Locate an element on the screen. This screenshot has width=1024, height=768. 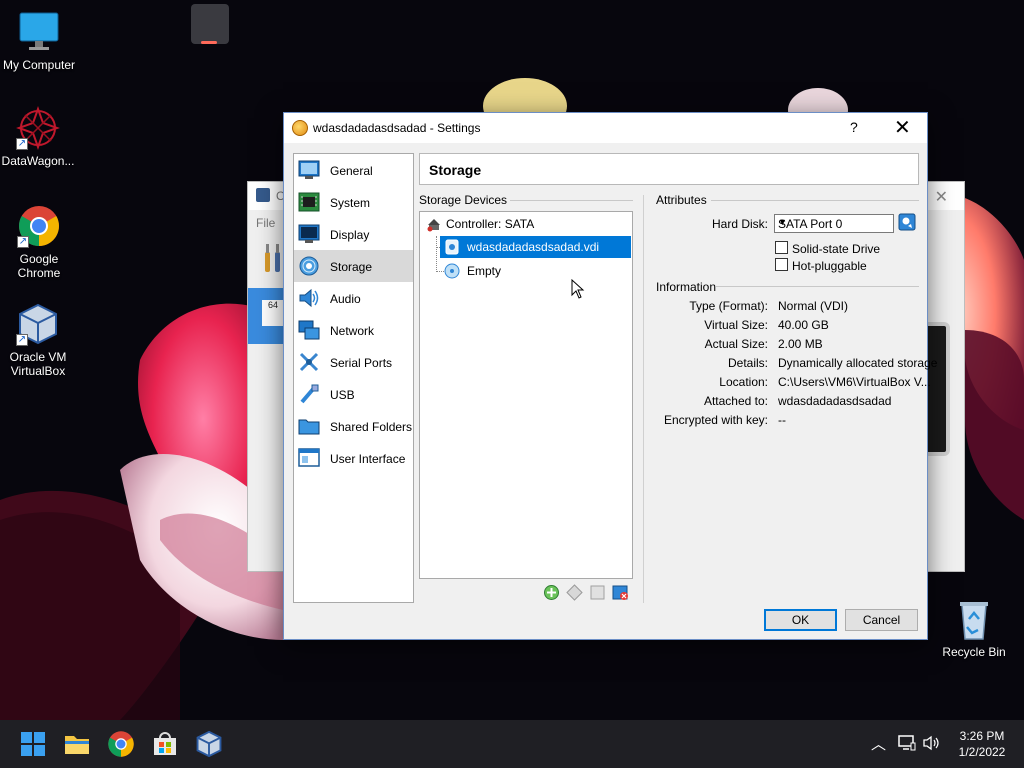
audio-icon is located at coordinates (309, 298).